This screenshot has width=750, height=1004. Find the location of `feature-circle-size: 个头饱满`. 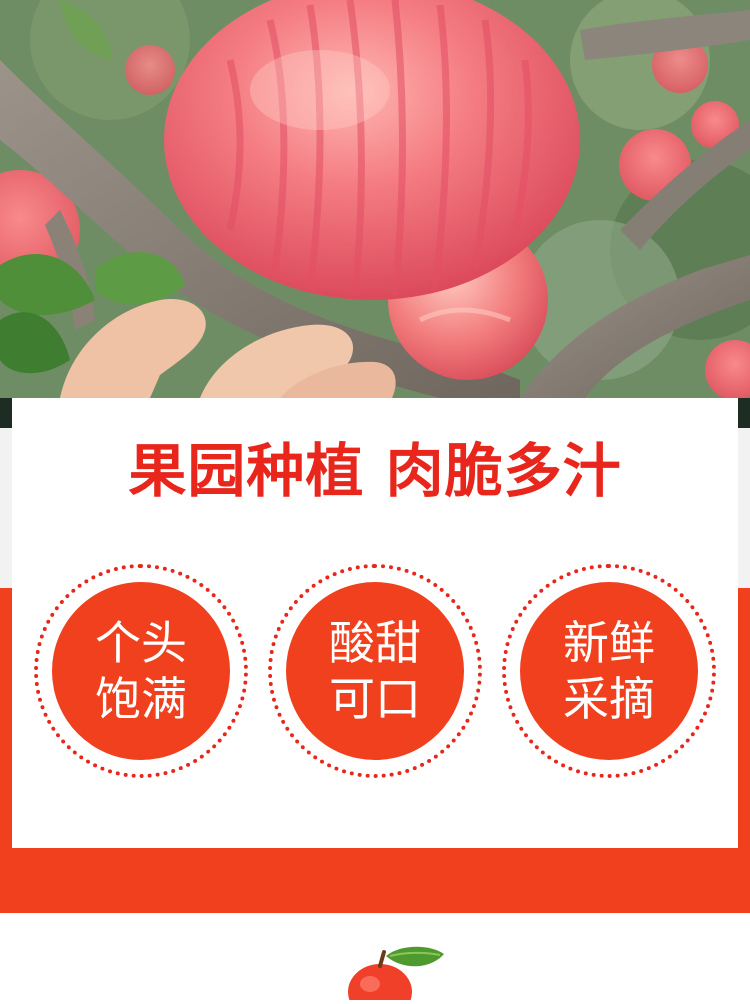

feature-circle-size: 个头饱满 is located at coordinates (141, 671).